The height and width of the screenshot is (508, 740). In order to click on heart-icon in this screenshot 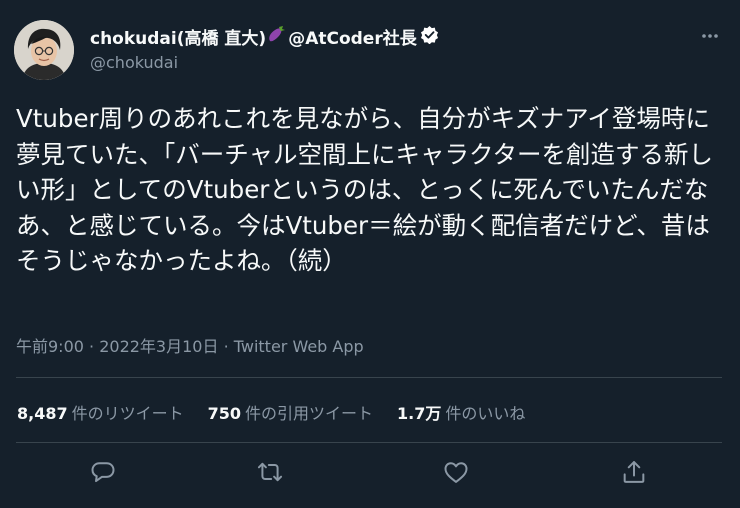, I will do `click(456, 472)`.